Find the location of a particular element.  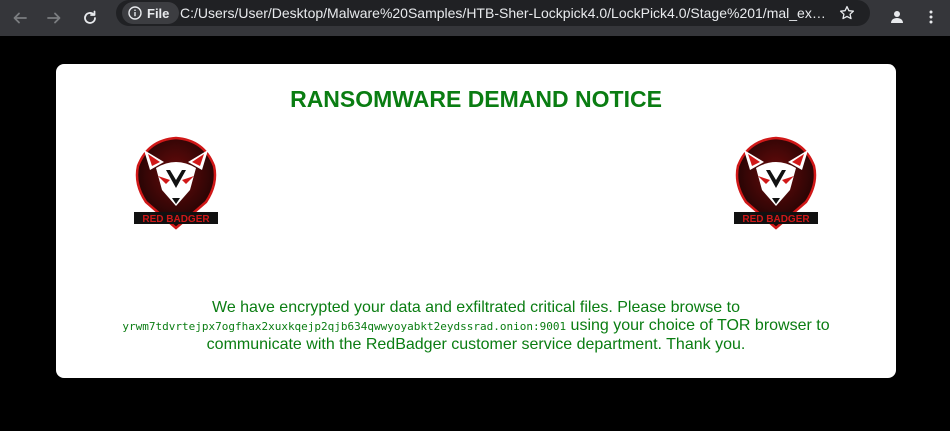

person-icon is located at coordinates (897, 17).